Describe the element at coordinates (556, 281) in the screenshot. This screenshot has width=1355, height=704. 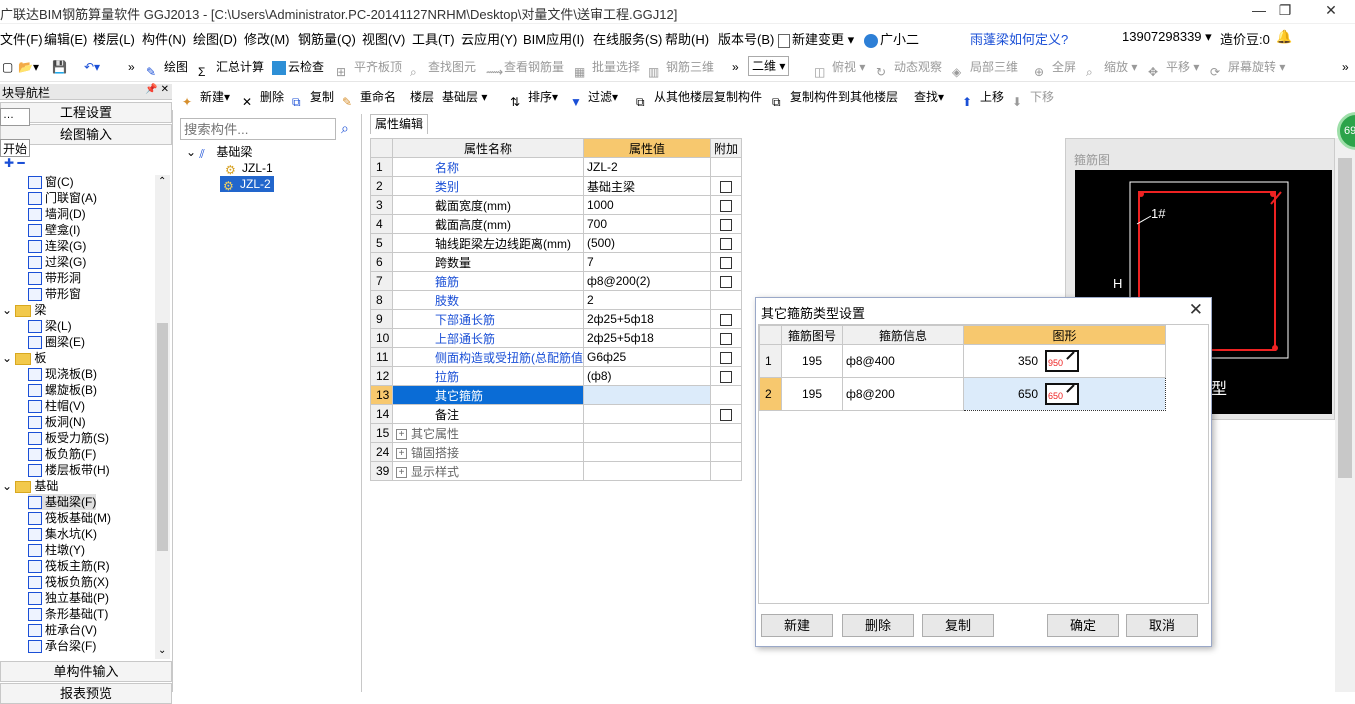
I see `property-row: 7 箍筋 ф8@200(2)` at that location.